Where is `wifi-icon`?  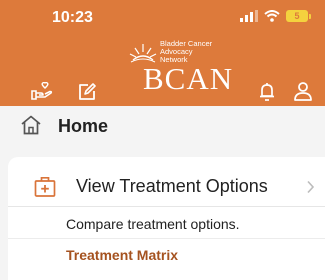
wifi-icon is located at coordinates (272, 16).